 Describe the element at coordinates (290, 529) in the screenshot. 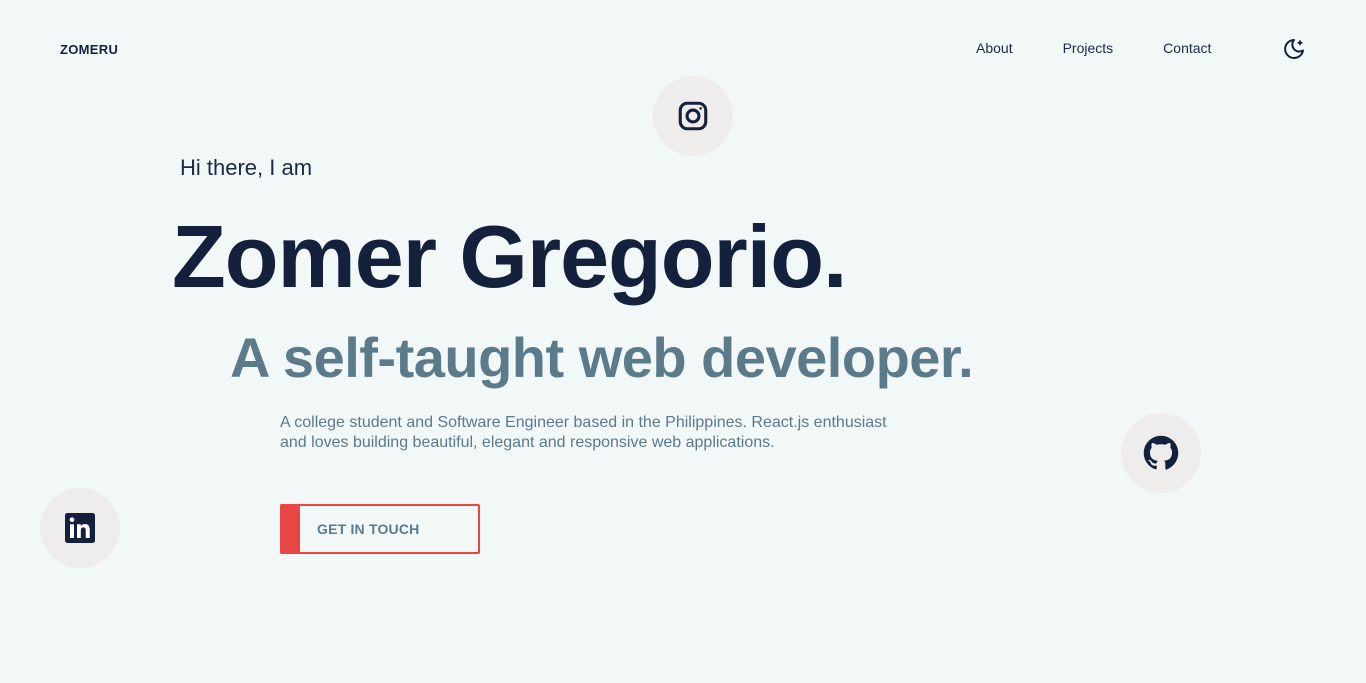

I see `cta-accent-bar` at that location.